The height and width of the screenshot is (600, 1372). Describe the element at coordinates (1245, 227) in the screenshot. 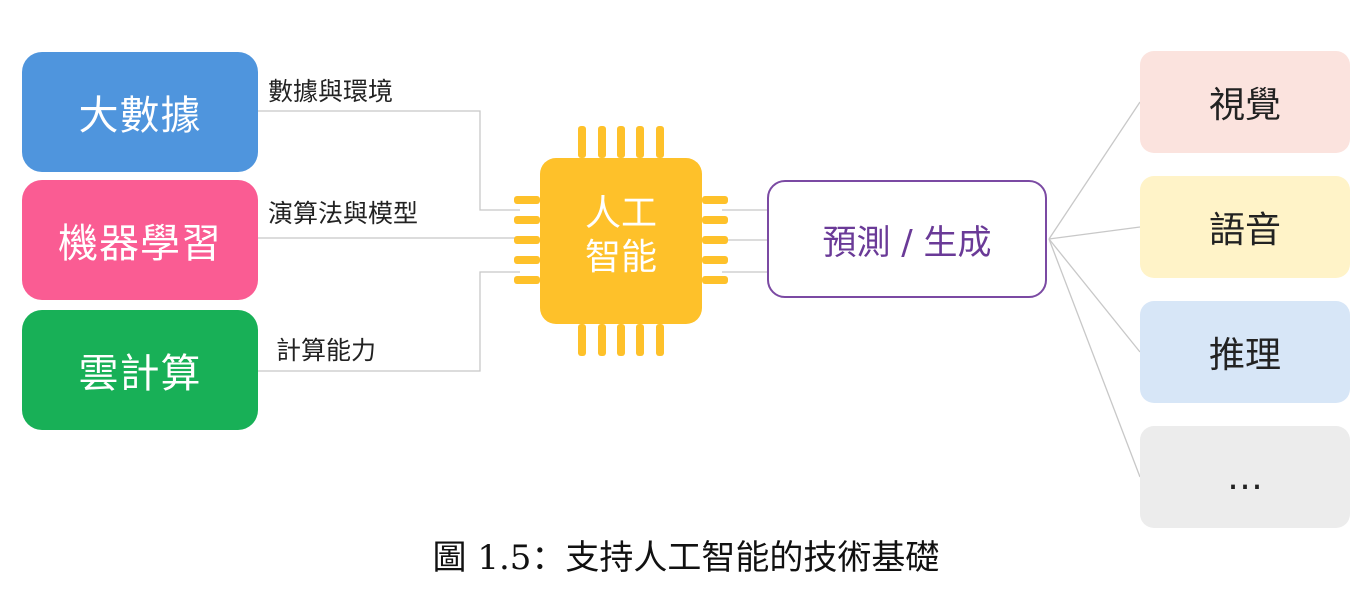

I see `output-speech: 語音` at that location.